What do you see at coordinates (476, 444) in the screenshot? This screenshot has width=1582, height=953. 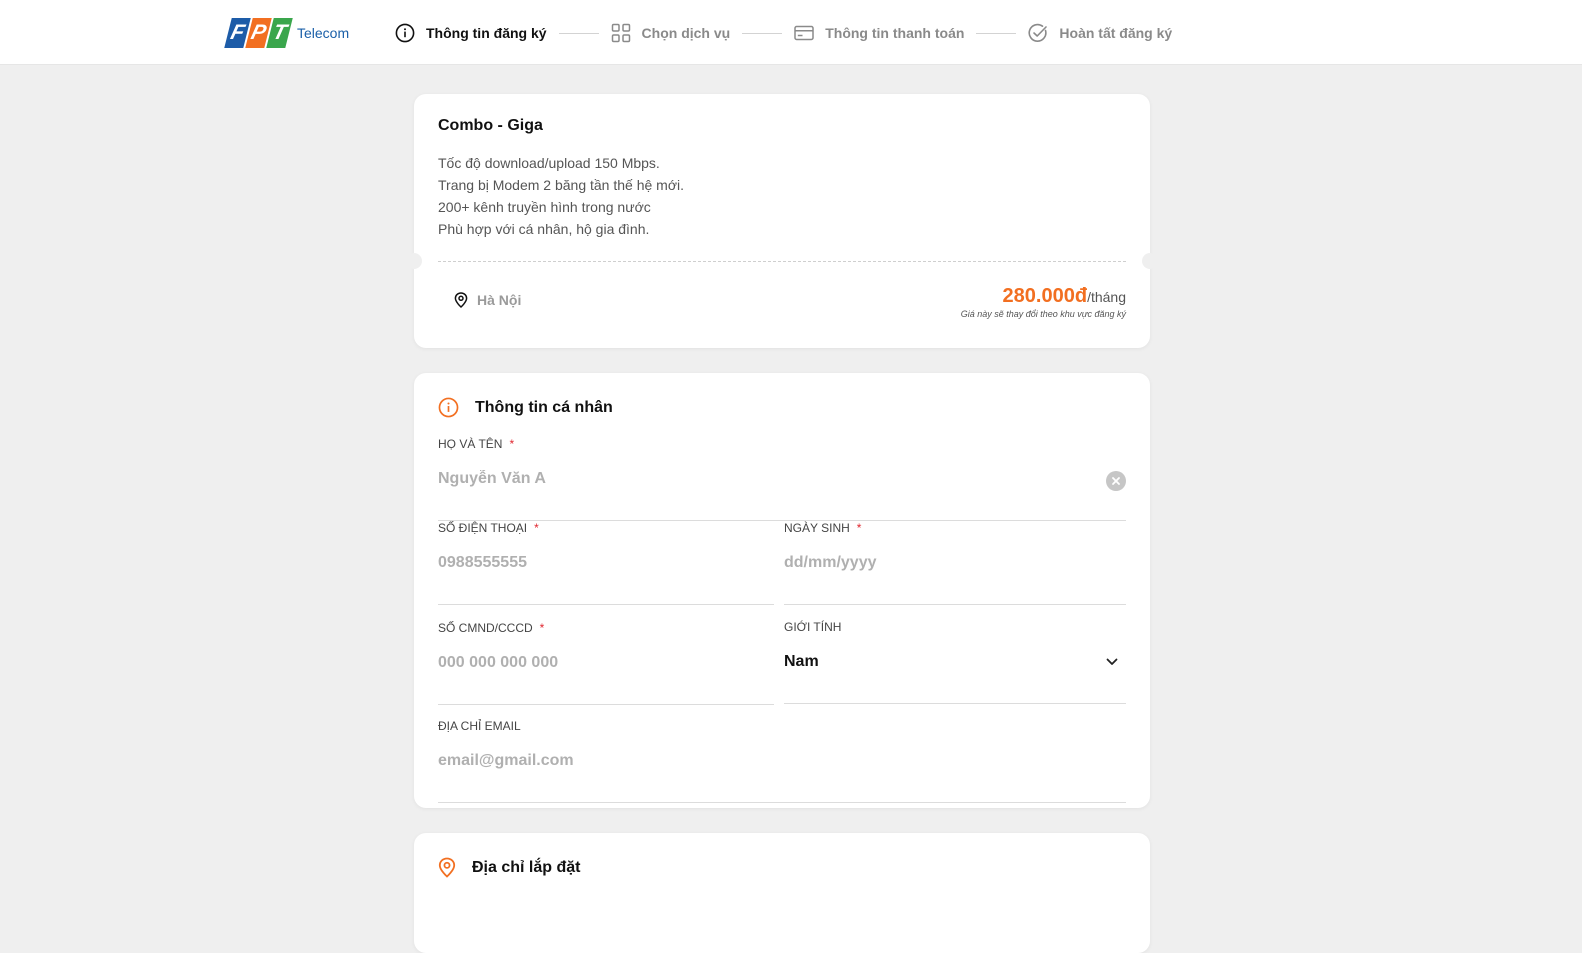 I see `field-label: HỌ VÀ TÊN *` at bounding box center [476, 444].